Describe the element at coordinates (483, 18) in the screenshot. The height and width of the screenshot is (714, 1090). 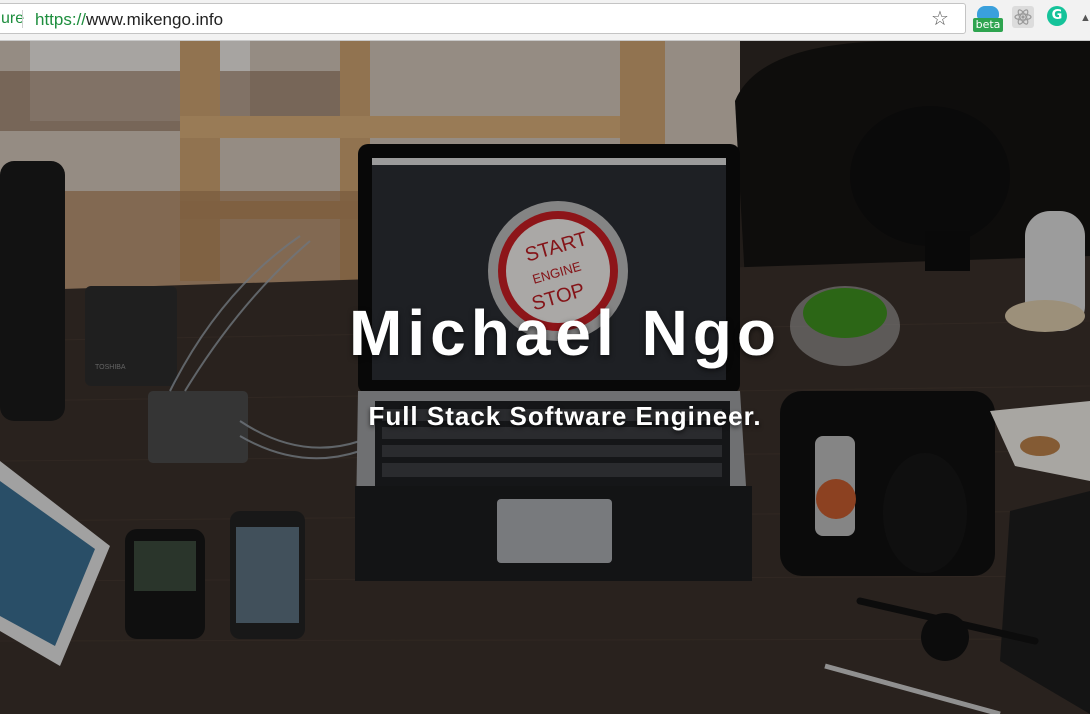
I see `address-bar: ure https://www.mikengo.info ☆` at that location.